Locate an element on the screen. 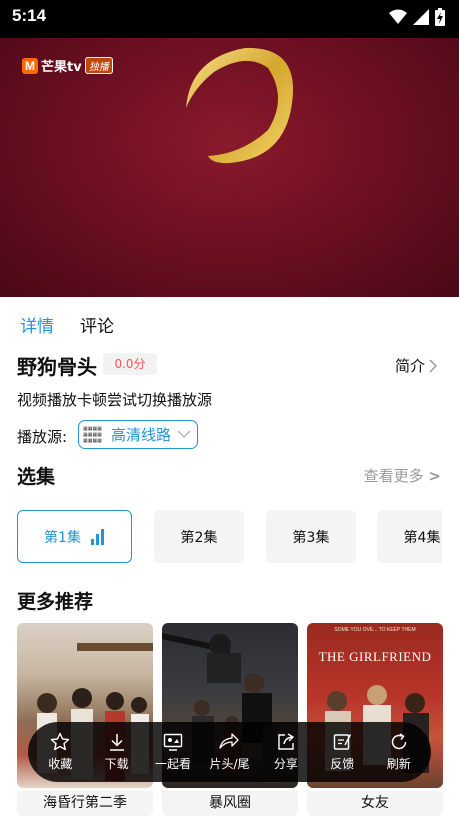 The width and height of the screenshot is (459, 816). source-logo-icon: ▦▦▦▦ ▦▦▦▦ ▦▦▦▦ is located at coordinates (92, 434).